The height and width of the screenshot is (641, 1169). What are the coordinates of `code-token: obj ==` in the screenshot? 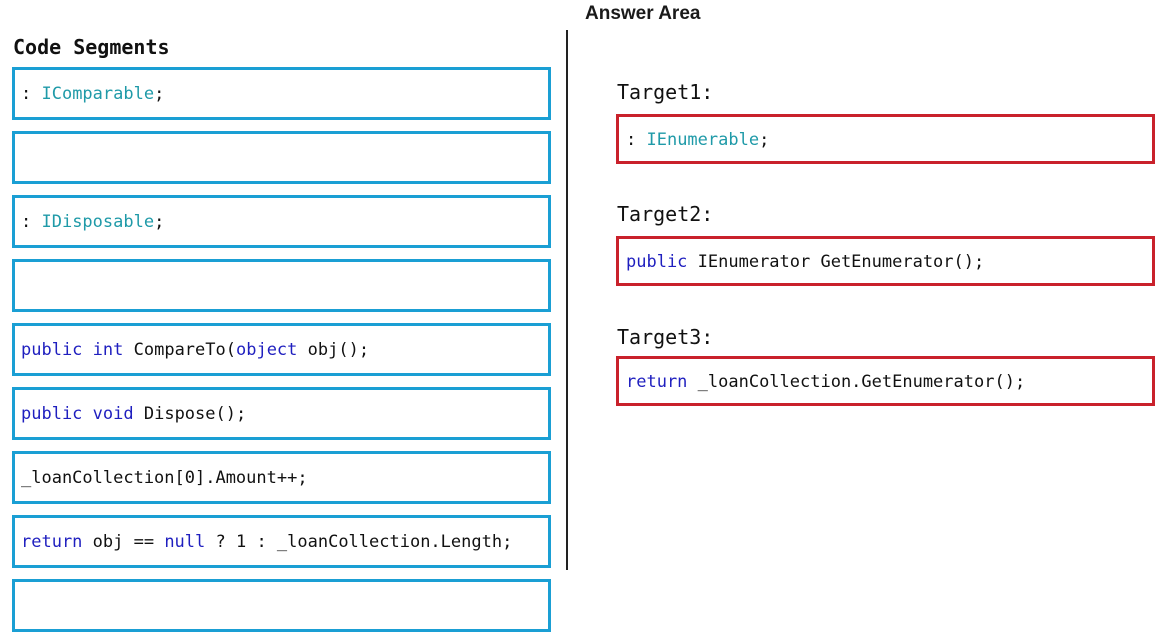 It's located at (123, 542).